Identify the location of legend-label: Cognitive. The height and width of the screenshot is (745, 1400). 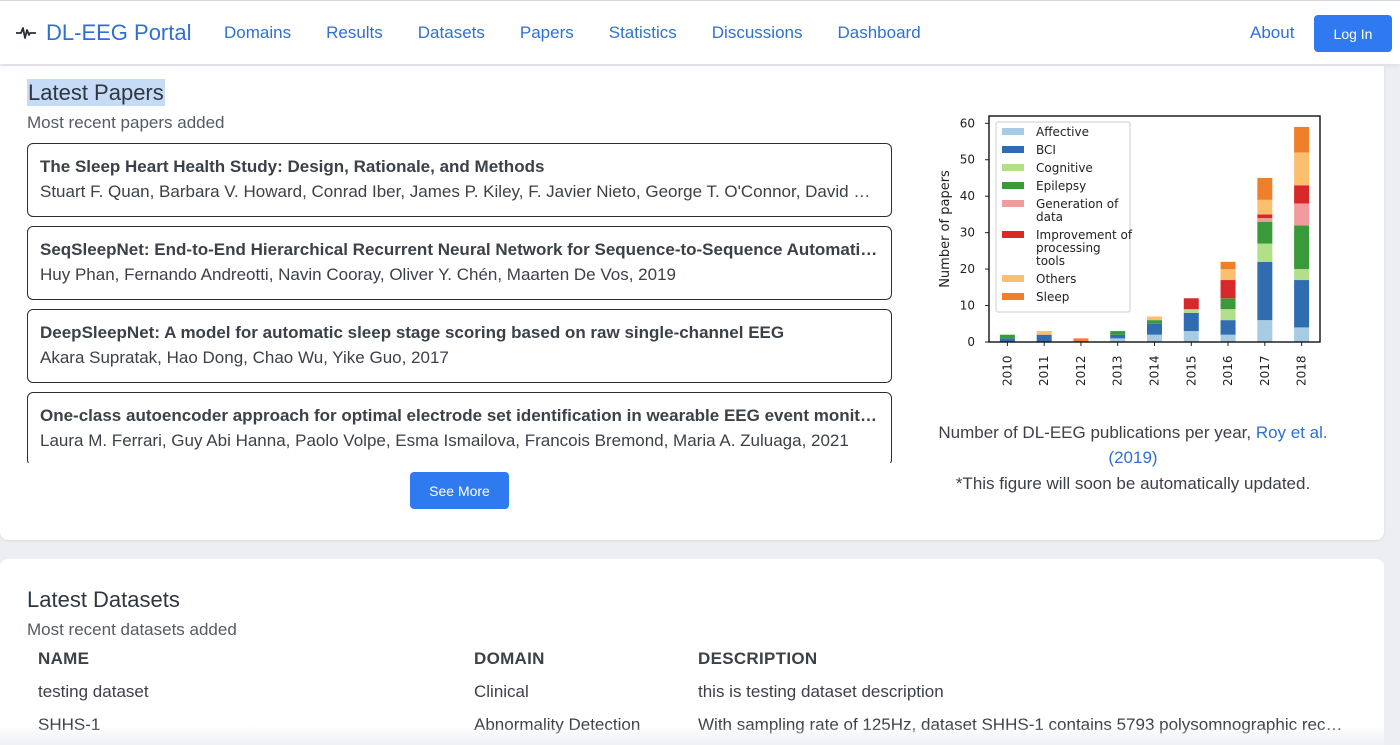
(1064, 168).